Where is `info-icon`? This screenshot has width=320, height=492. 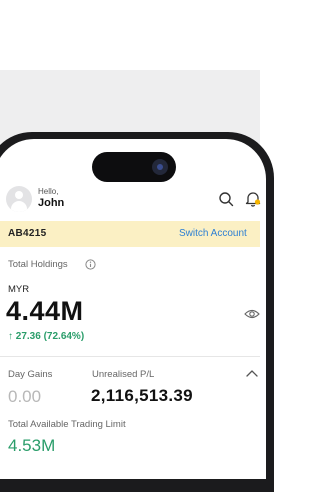 info-icon is located at coordinates (90, 264).